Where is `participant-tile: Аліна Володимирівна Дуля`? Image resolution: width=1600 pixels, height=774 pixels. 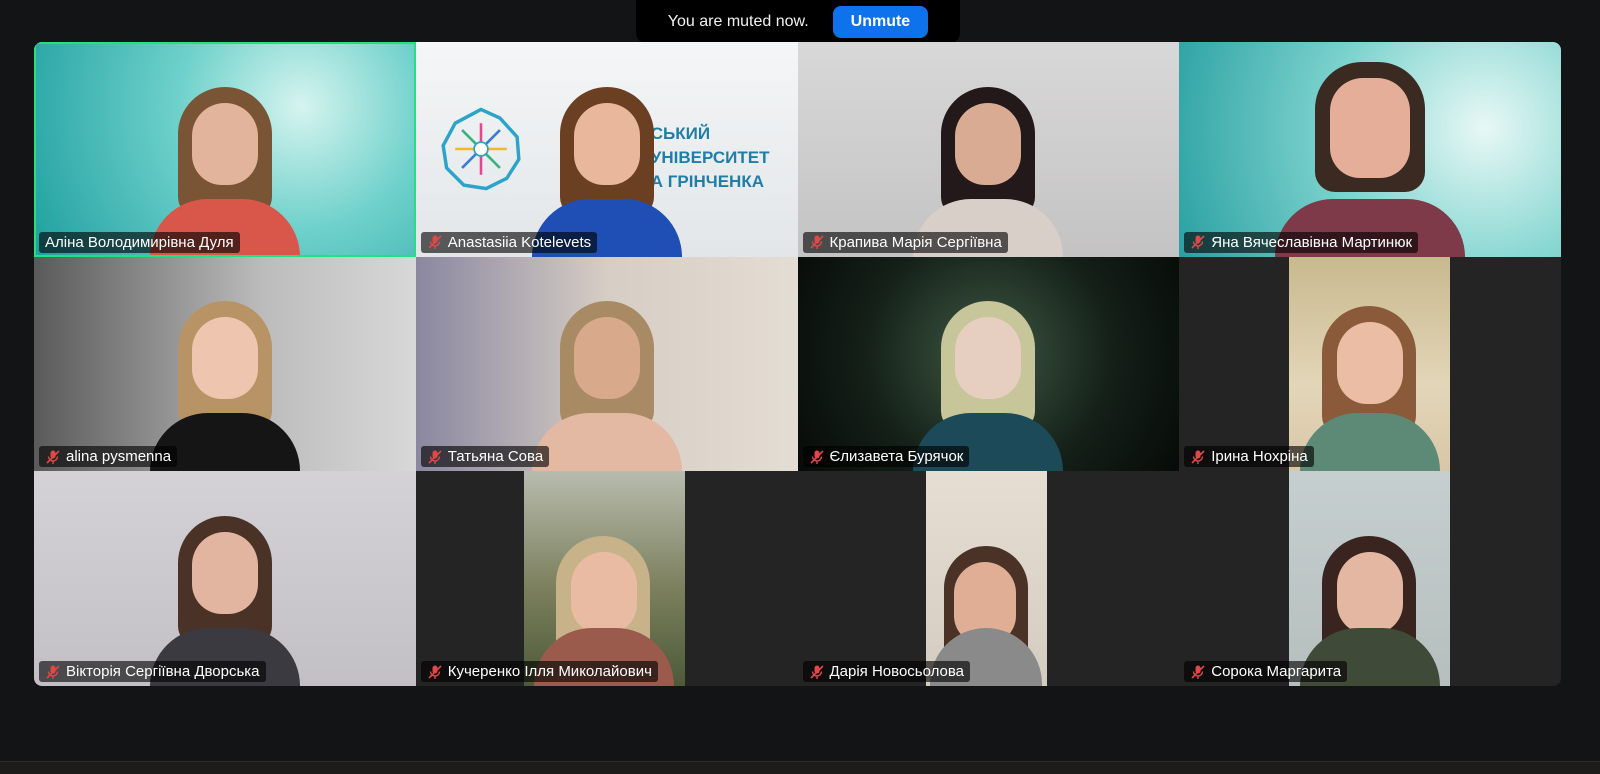
participant-tile: Аліна Володимирівна Дуля is located at coordinates (225, 149).